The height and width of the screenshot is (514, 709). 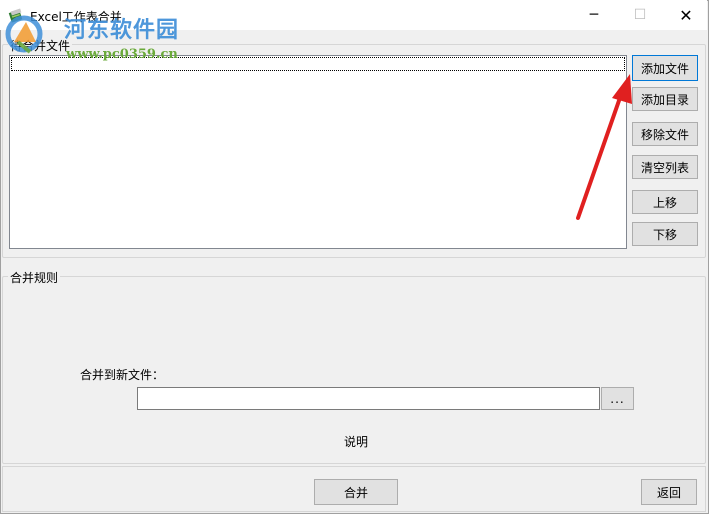 I want to click on move-down-button: 下移, so click(x=665, y=234).